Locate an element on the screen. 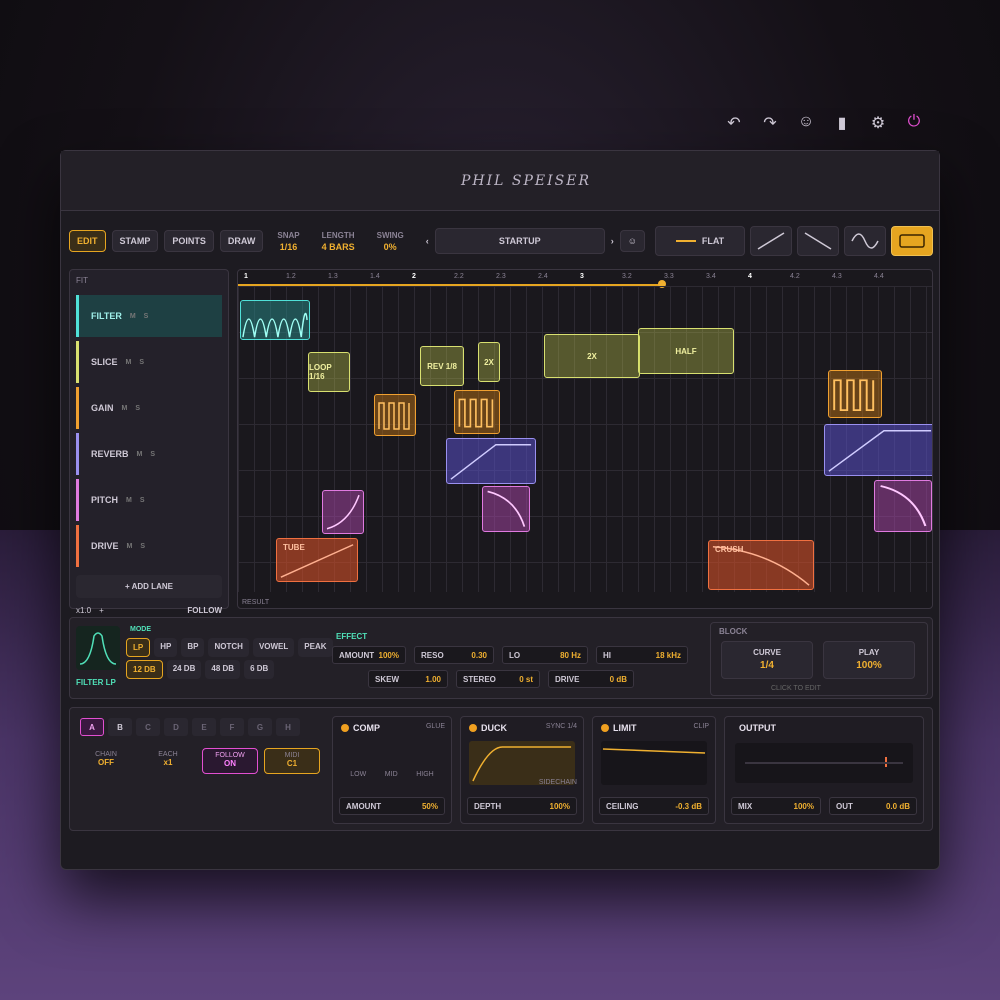 This screenshot has height=1000, width=1000. sine-icon is located at coordinates (865, 241).